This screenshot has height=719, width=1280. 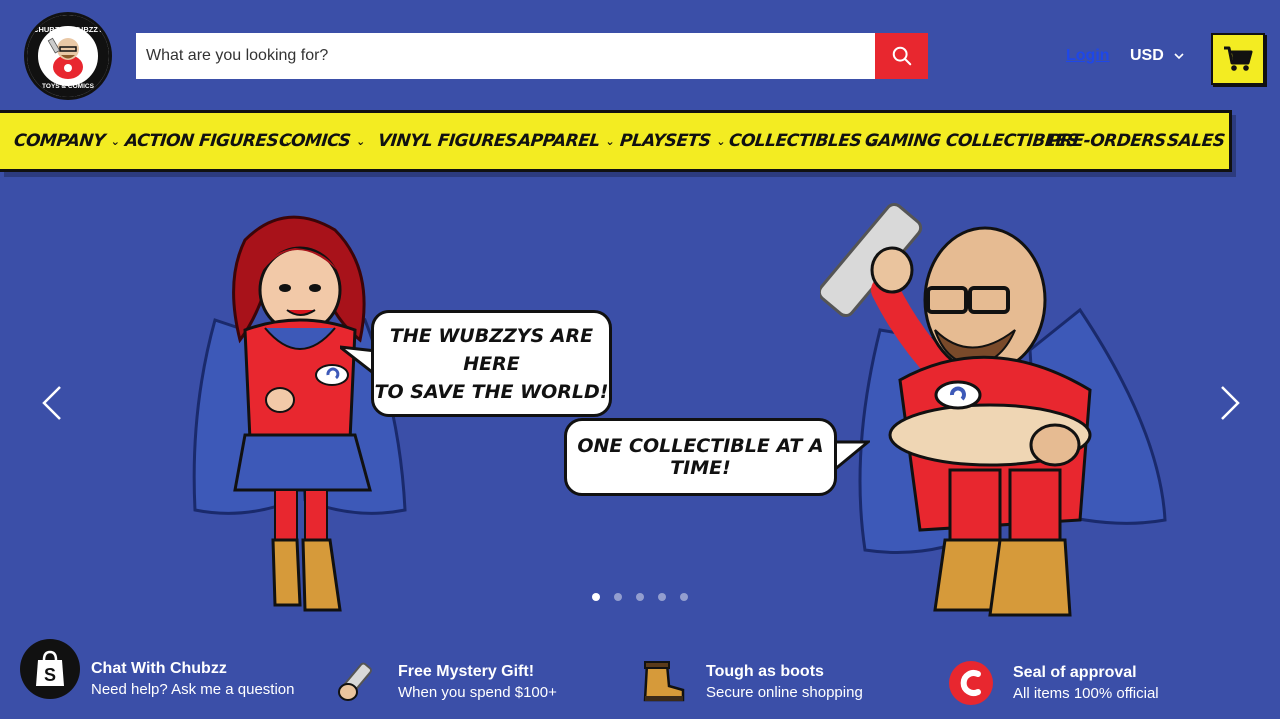 I want to click on site-logo: CHUBZZY WUBZZY TOYS & COMICS, so click(x=68, y=56).